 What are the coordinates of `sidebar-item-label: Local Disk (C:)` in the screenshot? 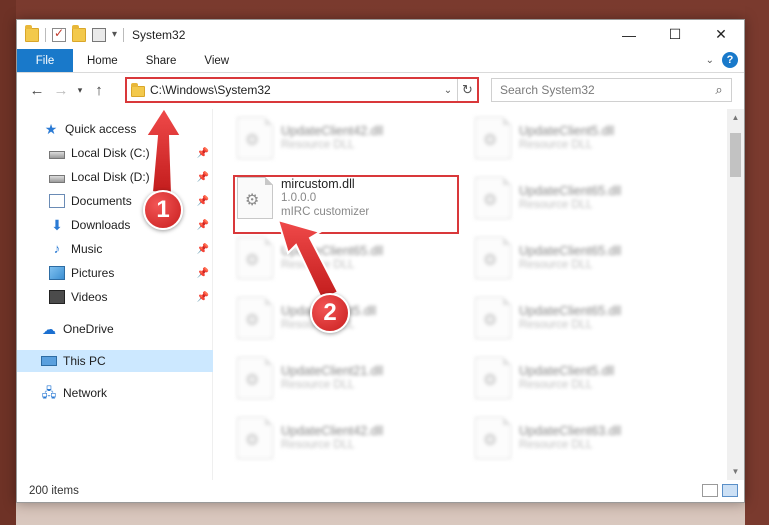 It's located at (110, 153).